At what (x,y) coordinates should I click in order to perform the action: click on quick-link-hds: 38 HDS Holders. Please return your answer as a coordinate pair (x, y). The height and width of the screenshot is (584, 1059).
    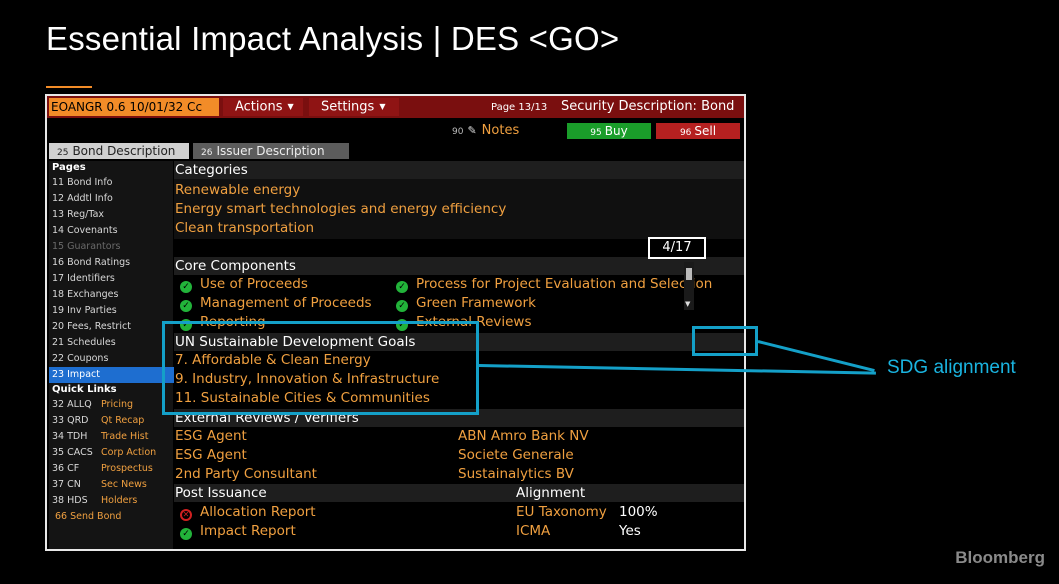
    Looking at the image, I should click on (111, 501).